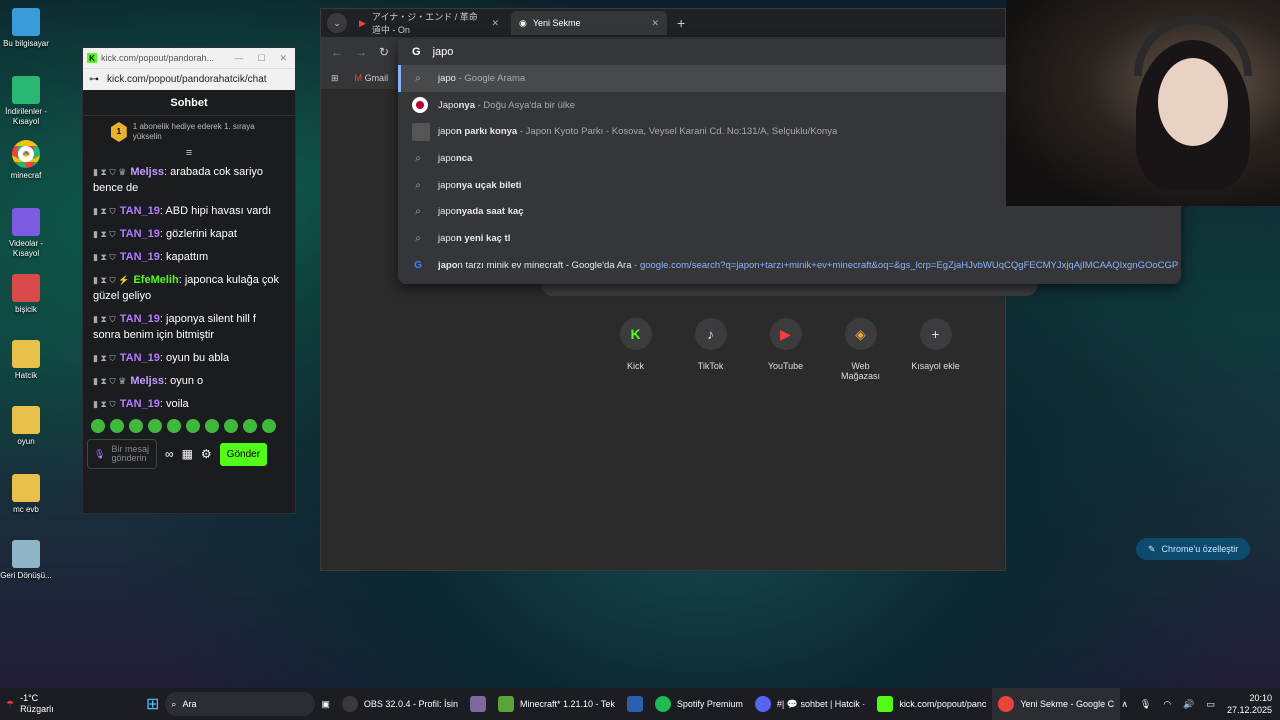  I want to click on shortcut-add: + Kısayol ekle, so click(935, 349).